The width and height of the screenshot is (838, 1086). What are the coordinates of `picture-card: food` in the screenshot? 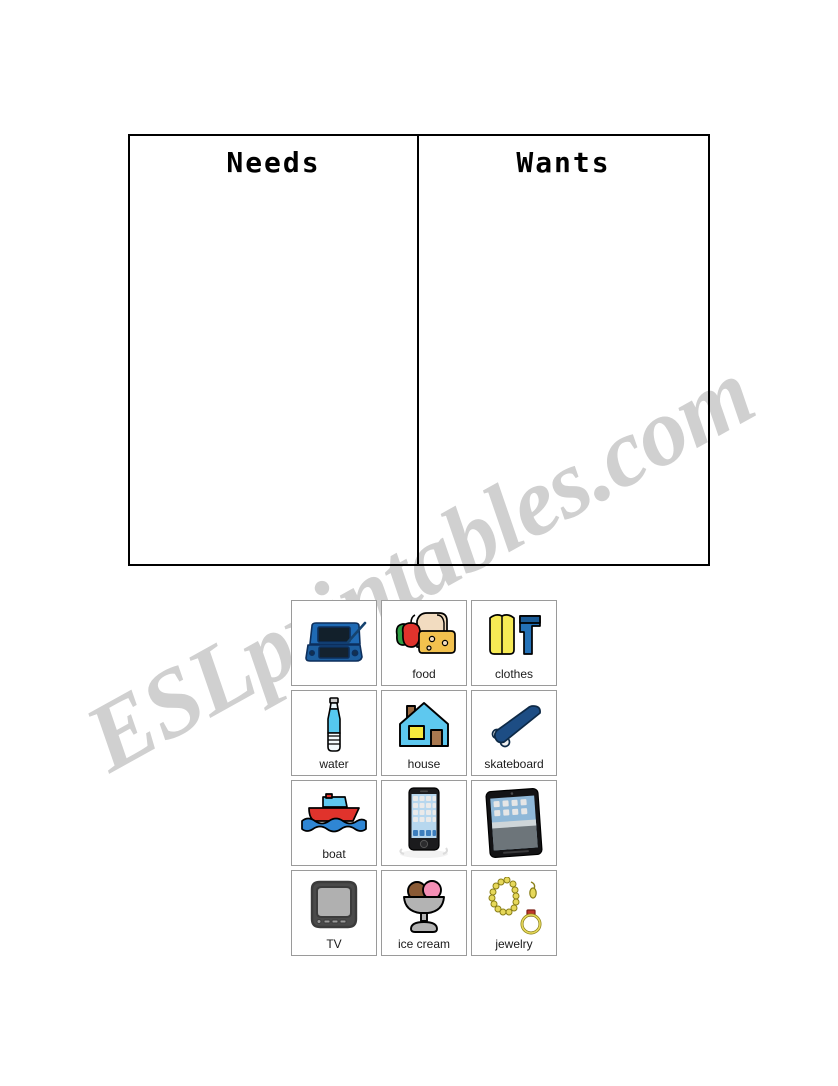 It's located at (424, 643).